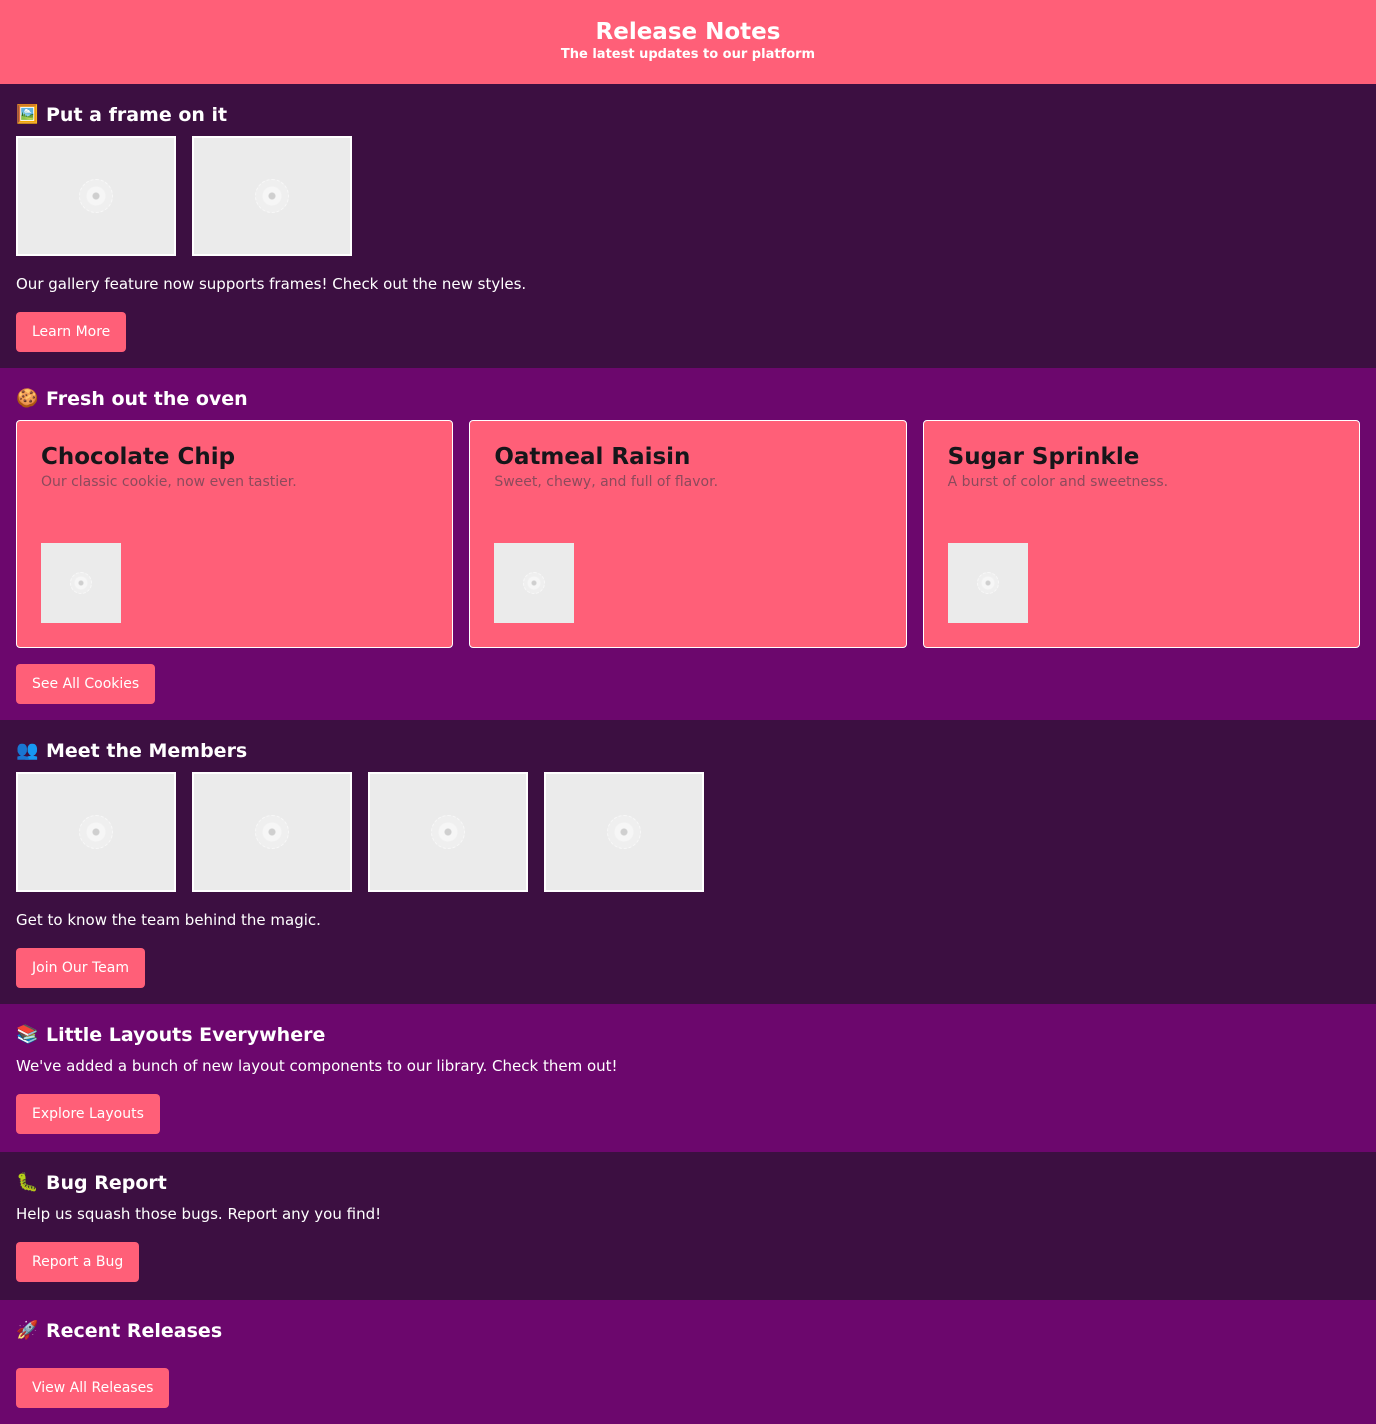 The image size is (1376, 1424). Describe the element at coordinates (147, 399) in the screenshot. I see `section-title-text: Fresh out the oven` at that location.